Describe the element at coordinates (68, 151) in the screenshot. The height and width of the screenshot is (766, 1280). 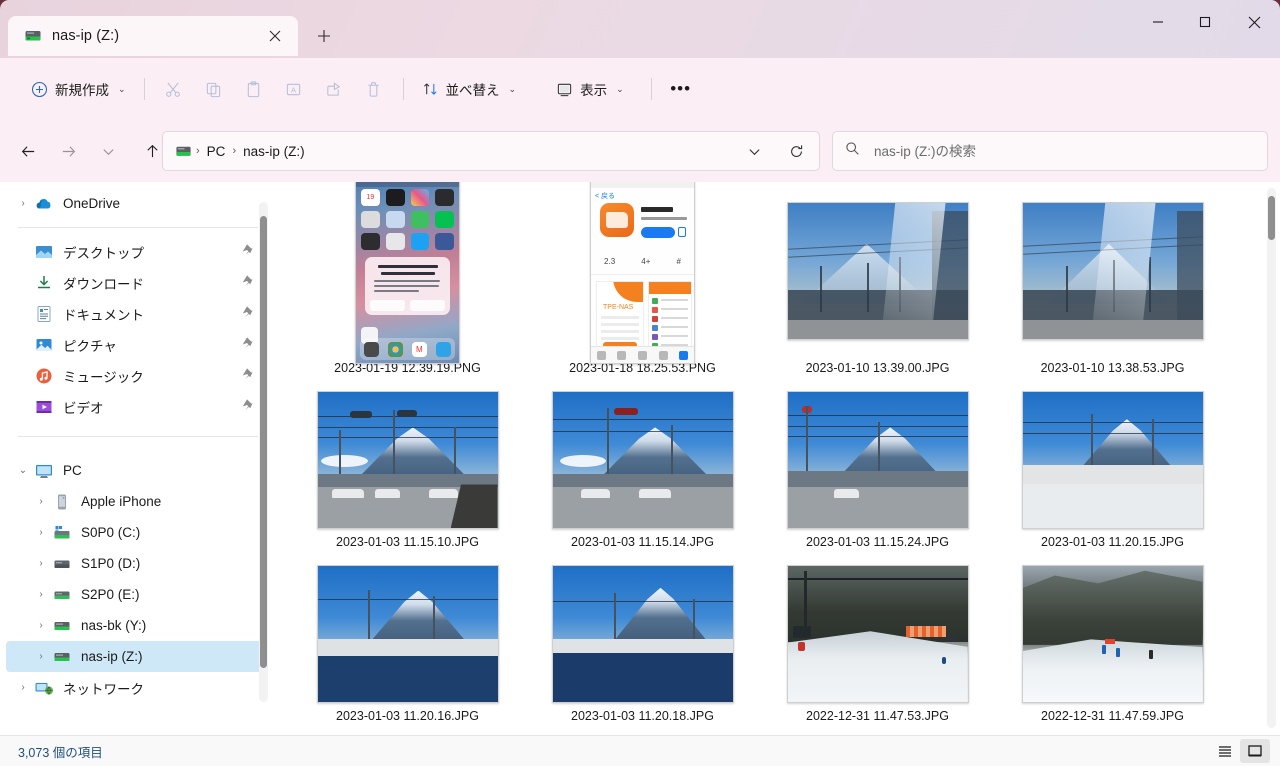
I see `forward-button` at that location.